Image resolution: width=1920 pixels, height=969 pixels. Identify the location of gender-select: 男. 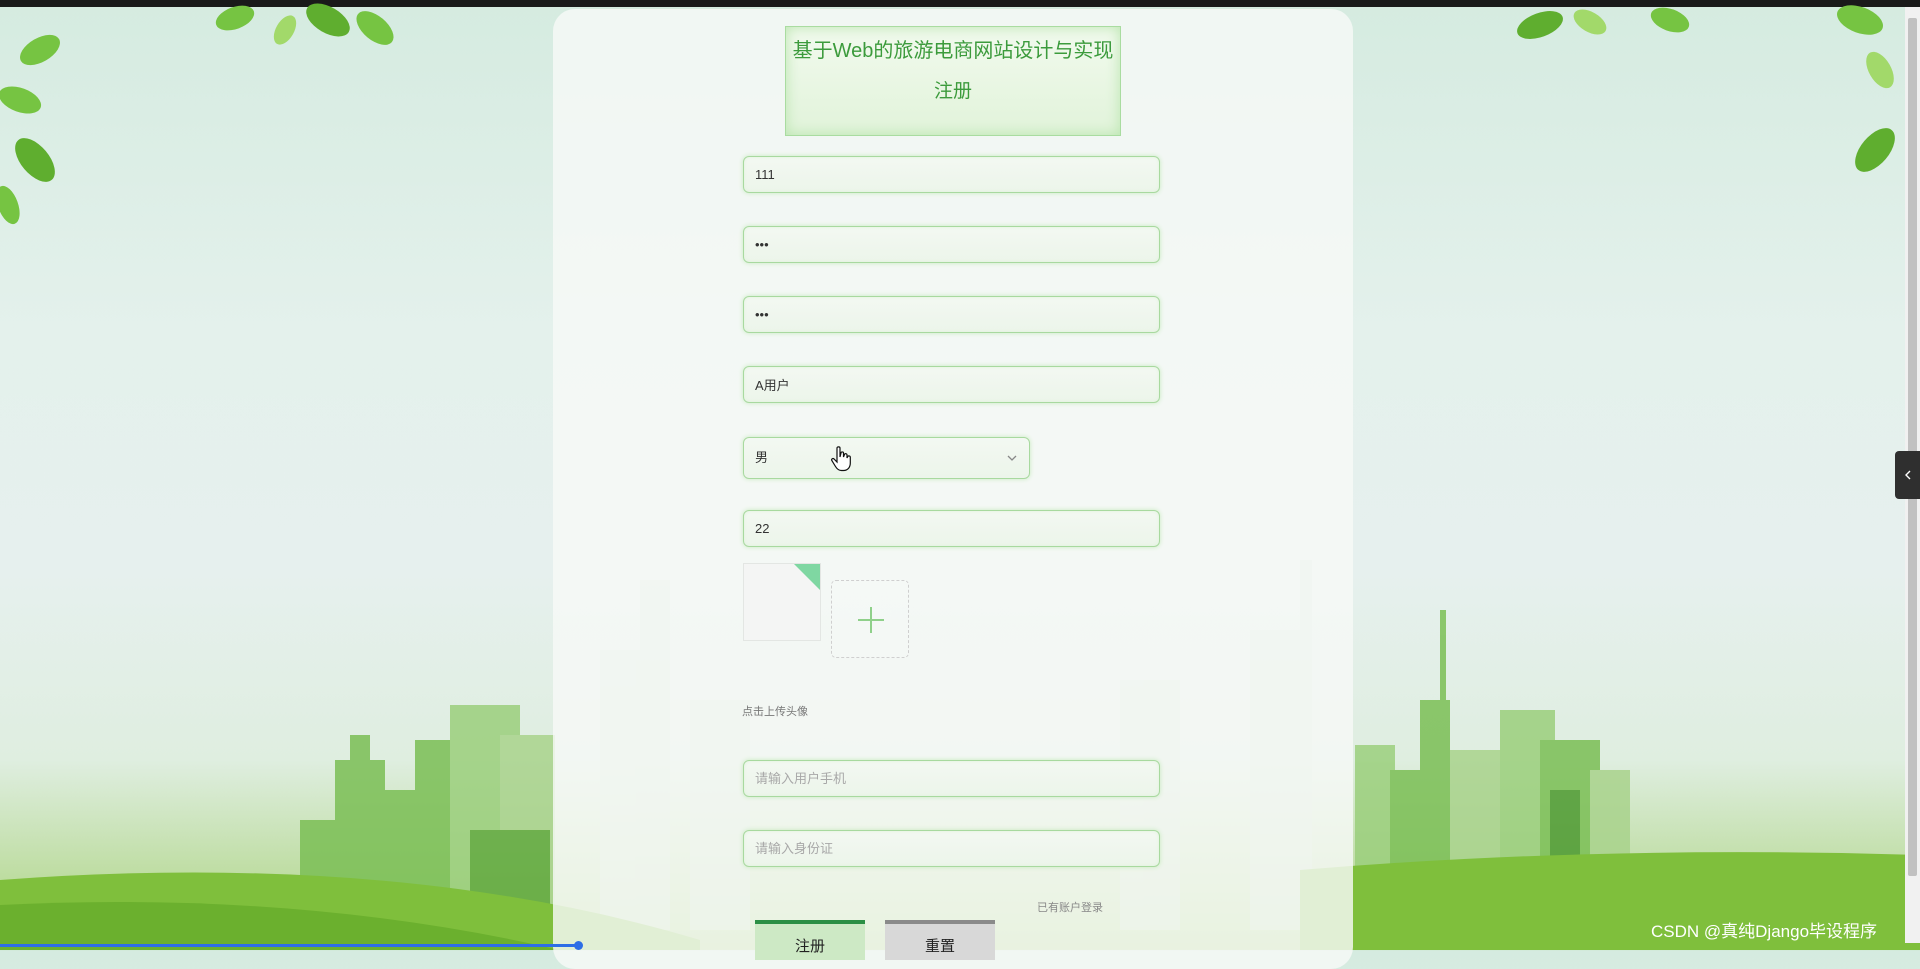
(886, 458).